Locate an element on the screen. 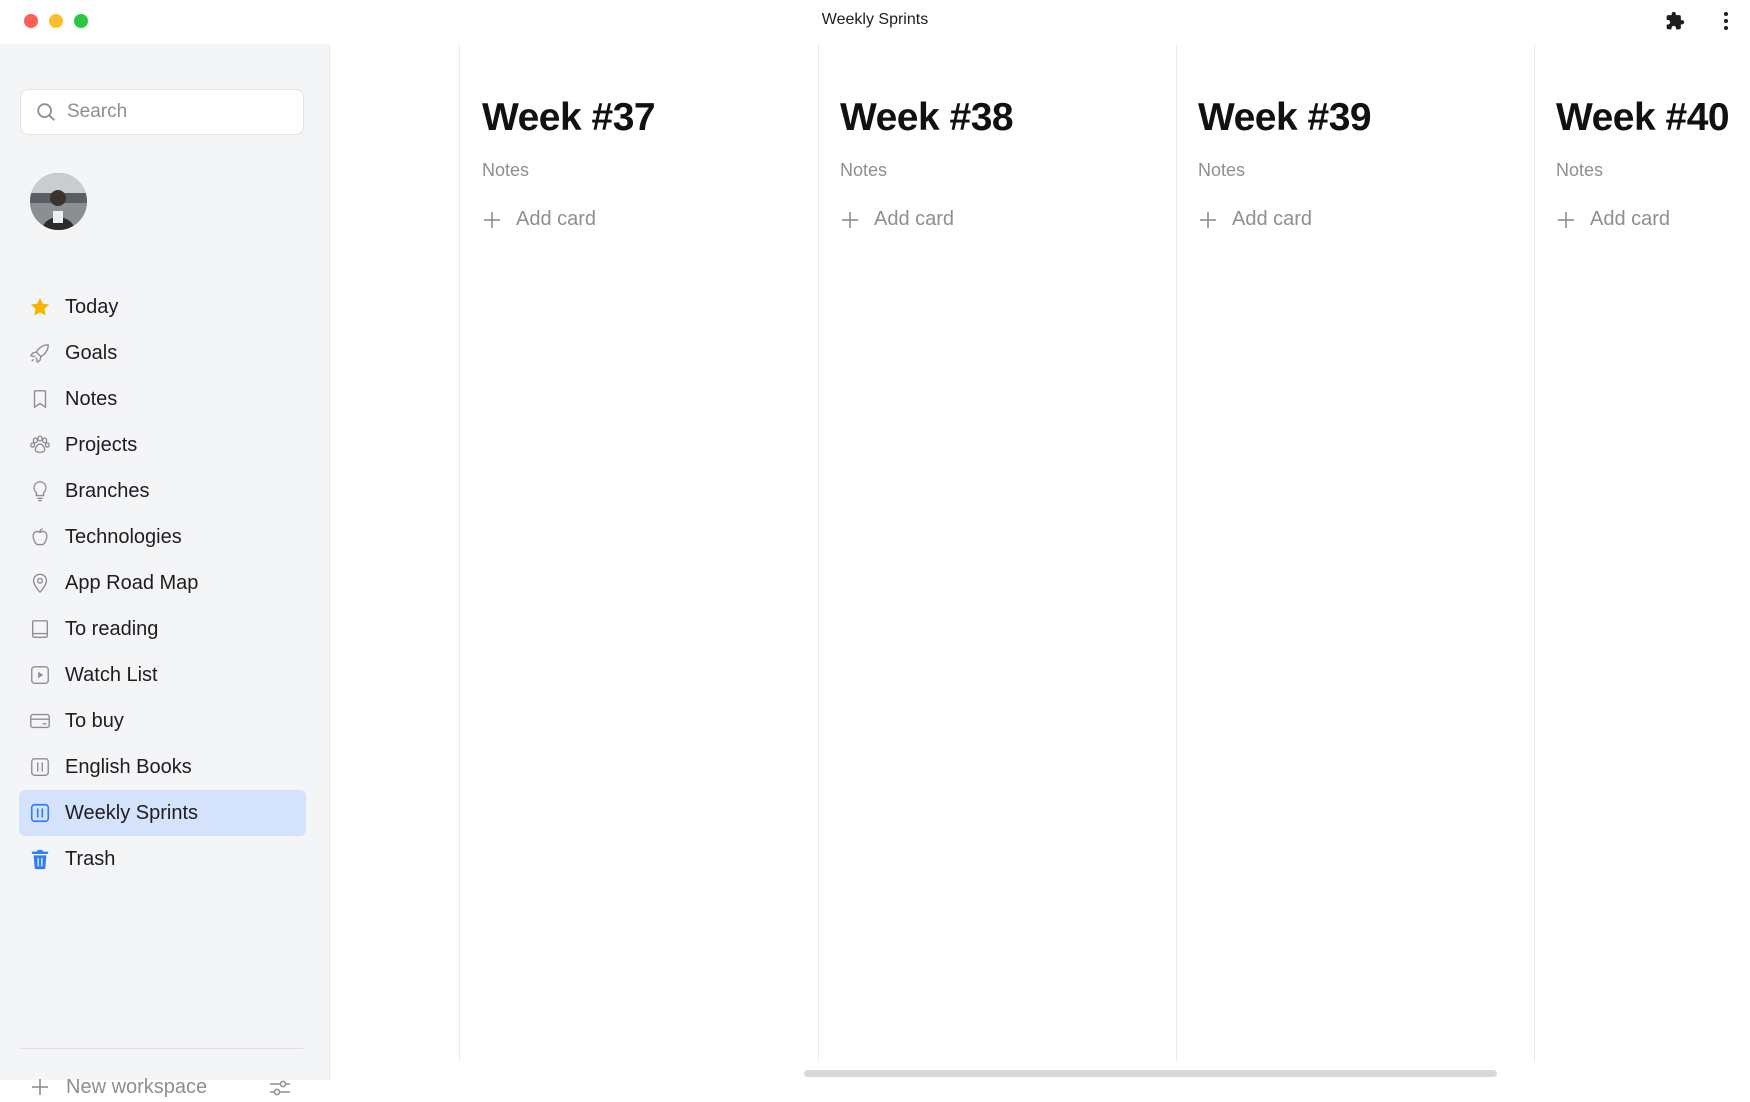 This screenshot has height=1102, width=1750. puzzle-icon is located at coordinates (1675, 21).